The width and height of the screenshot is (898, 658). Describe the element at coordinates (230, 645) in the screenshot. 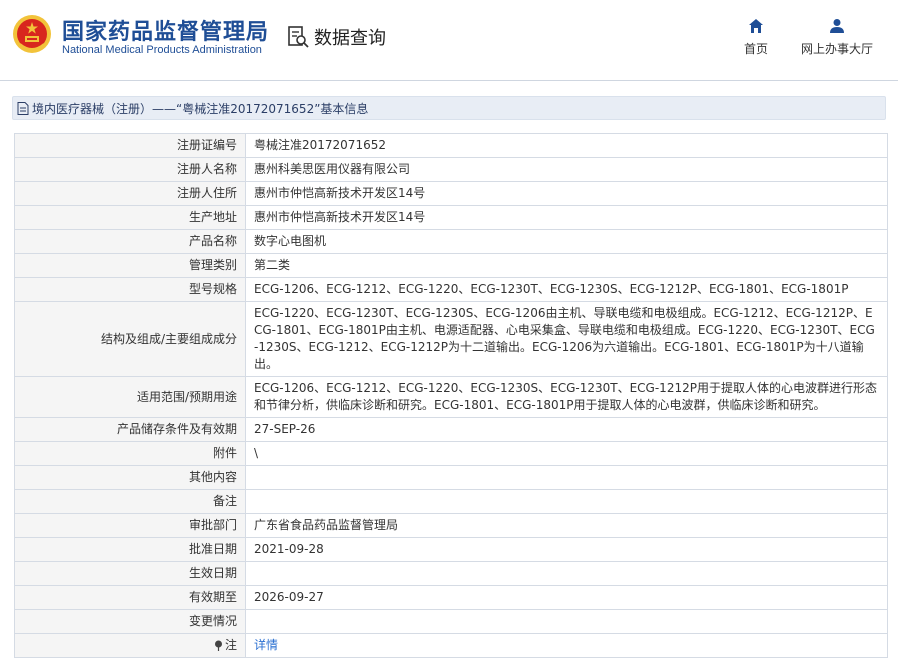

I see `note-label: 注` at that location.